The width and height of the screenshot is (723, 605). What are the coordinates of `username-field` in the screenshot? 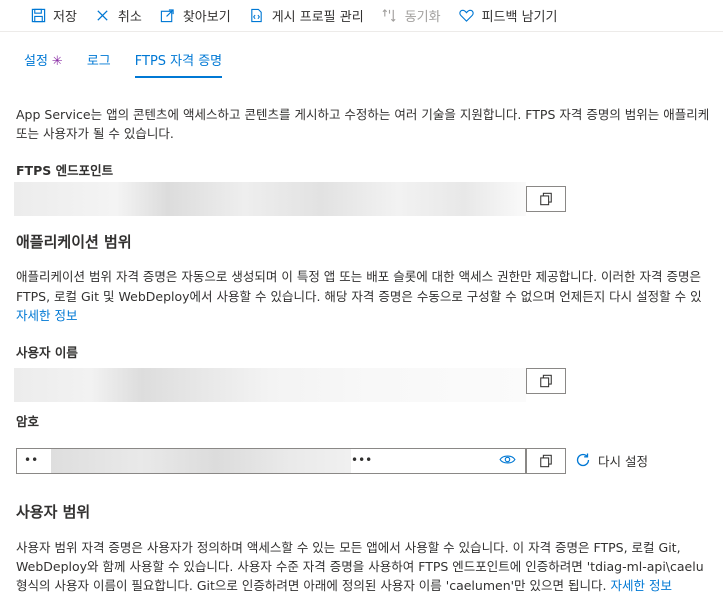 It's located at (270, 385).